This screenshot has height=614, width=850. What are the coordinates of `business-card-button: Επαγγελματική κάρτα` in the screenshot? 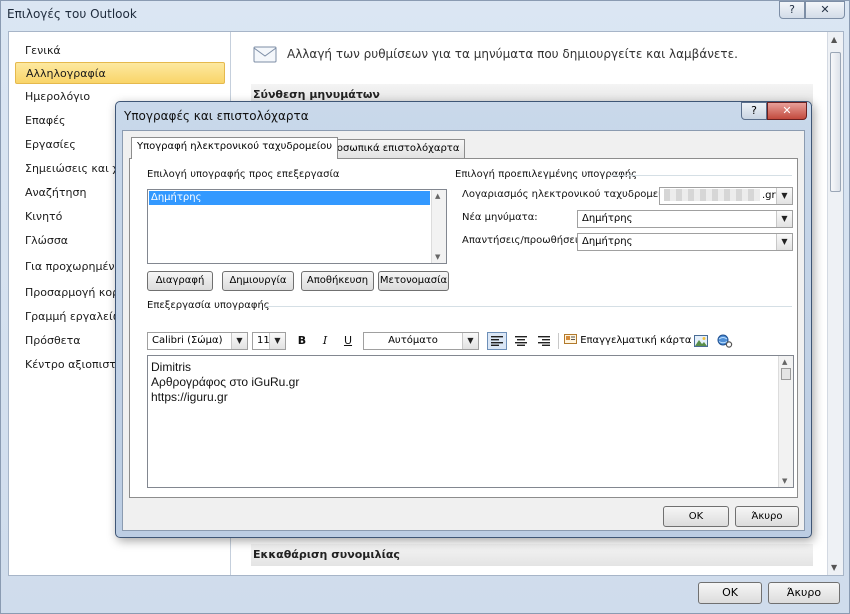 It's located at (628, 341).